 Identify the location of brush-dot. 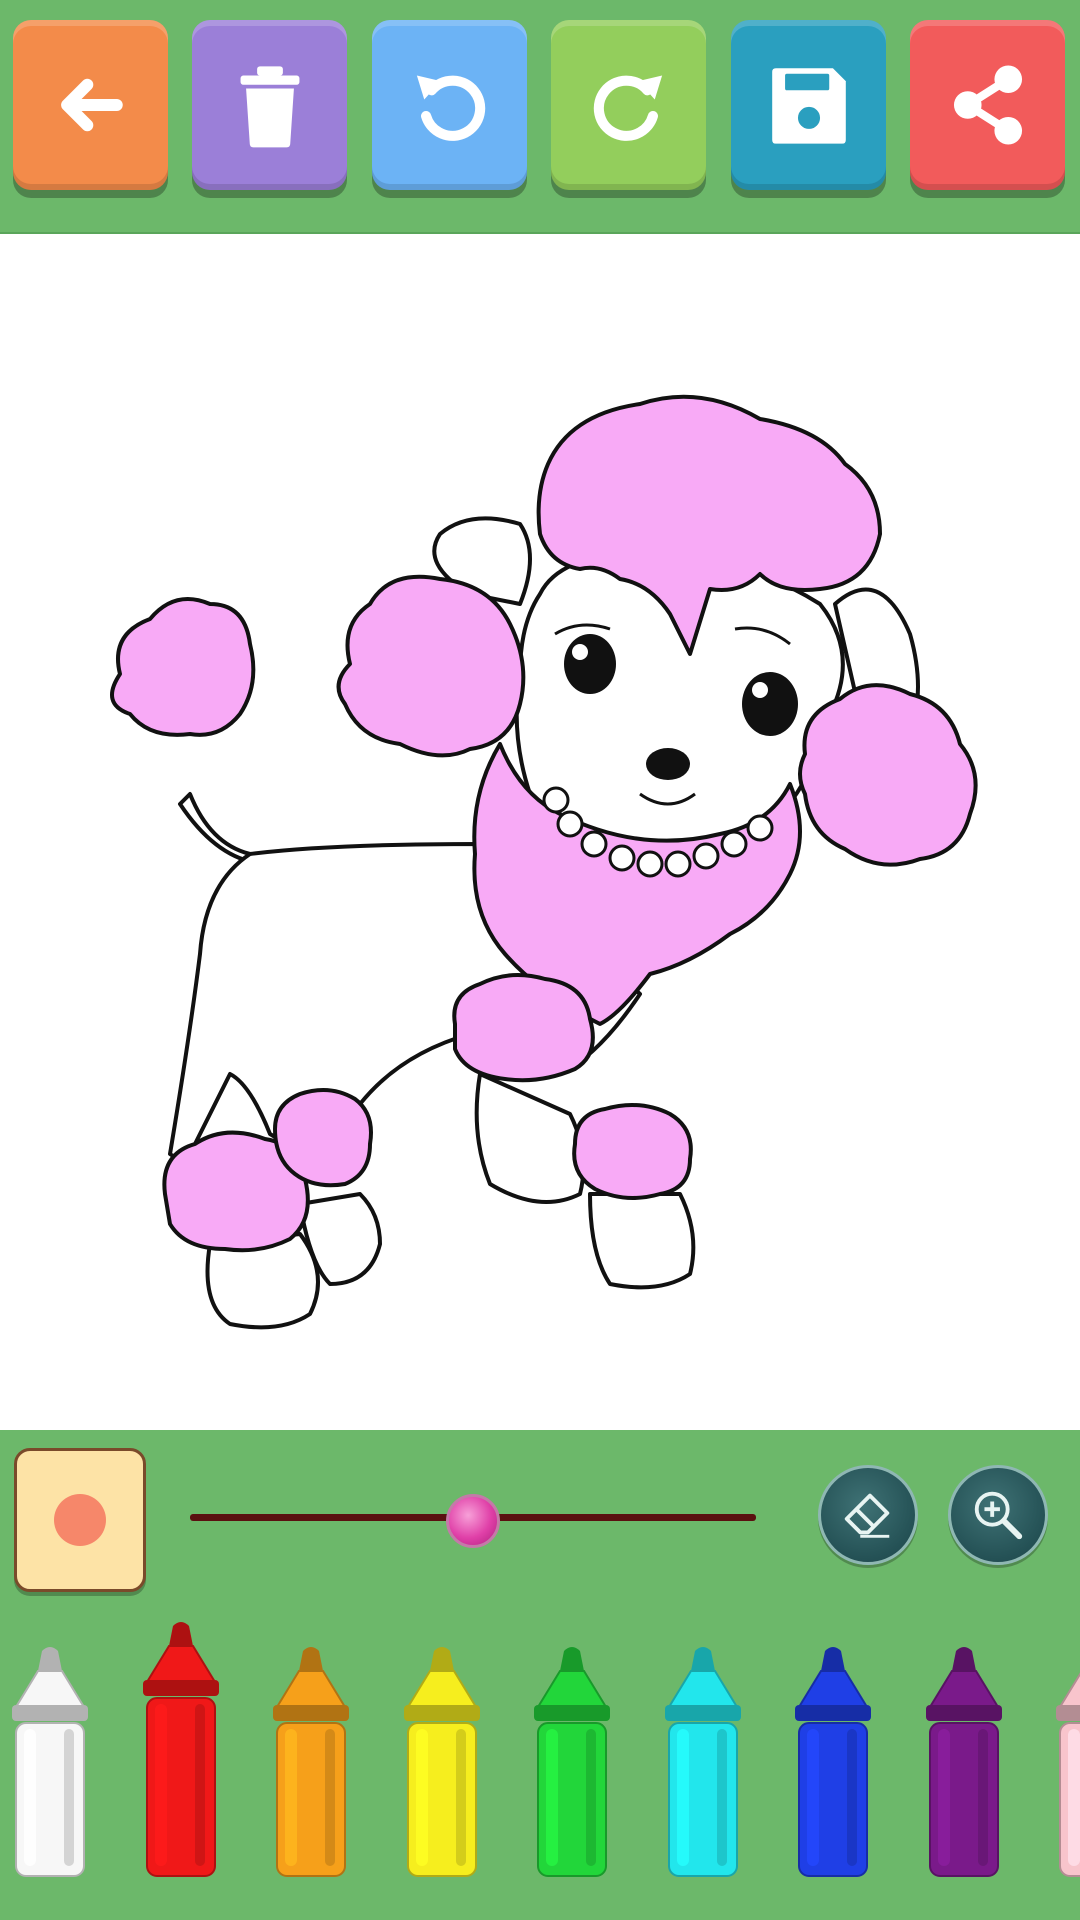
(80, 1520).